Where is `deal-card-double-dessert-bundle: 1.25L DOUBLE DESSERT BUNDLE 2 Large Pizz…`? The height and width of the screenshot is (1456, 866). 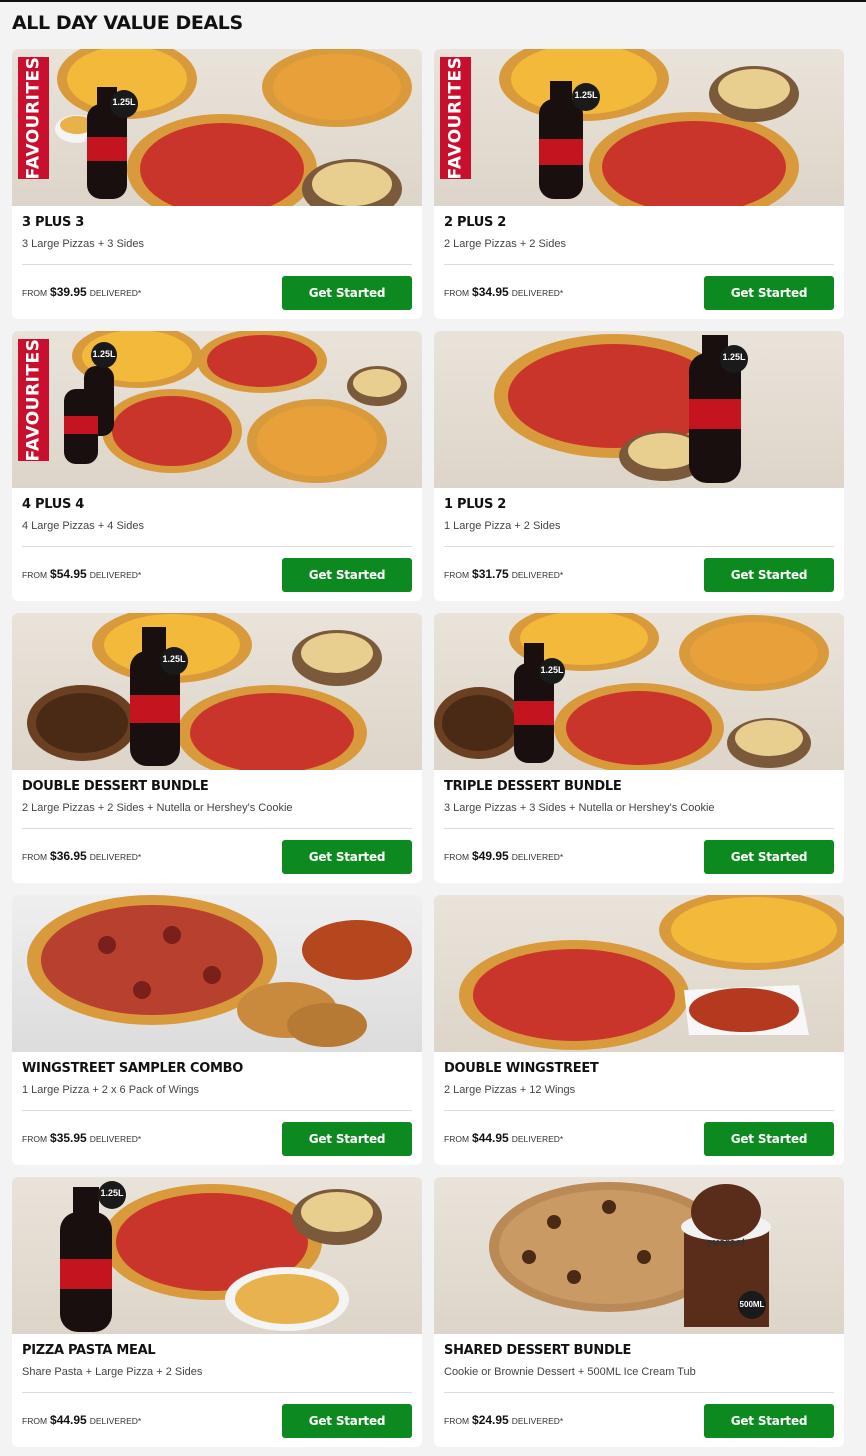
deal-card-double-dessert-bundle: 1.25L DOUBLE DESSERT BUNDLE 2 Large Pizz… is located at coordinates (217, 748).